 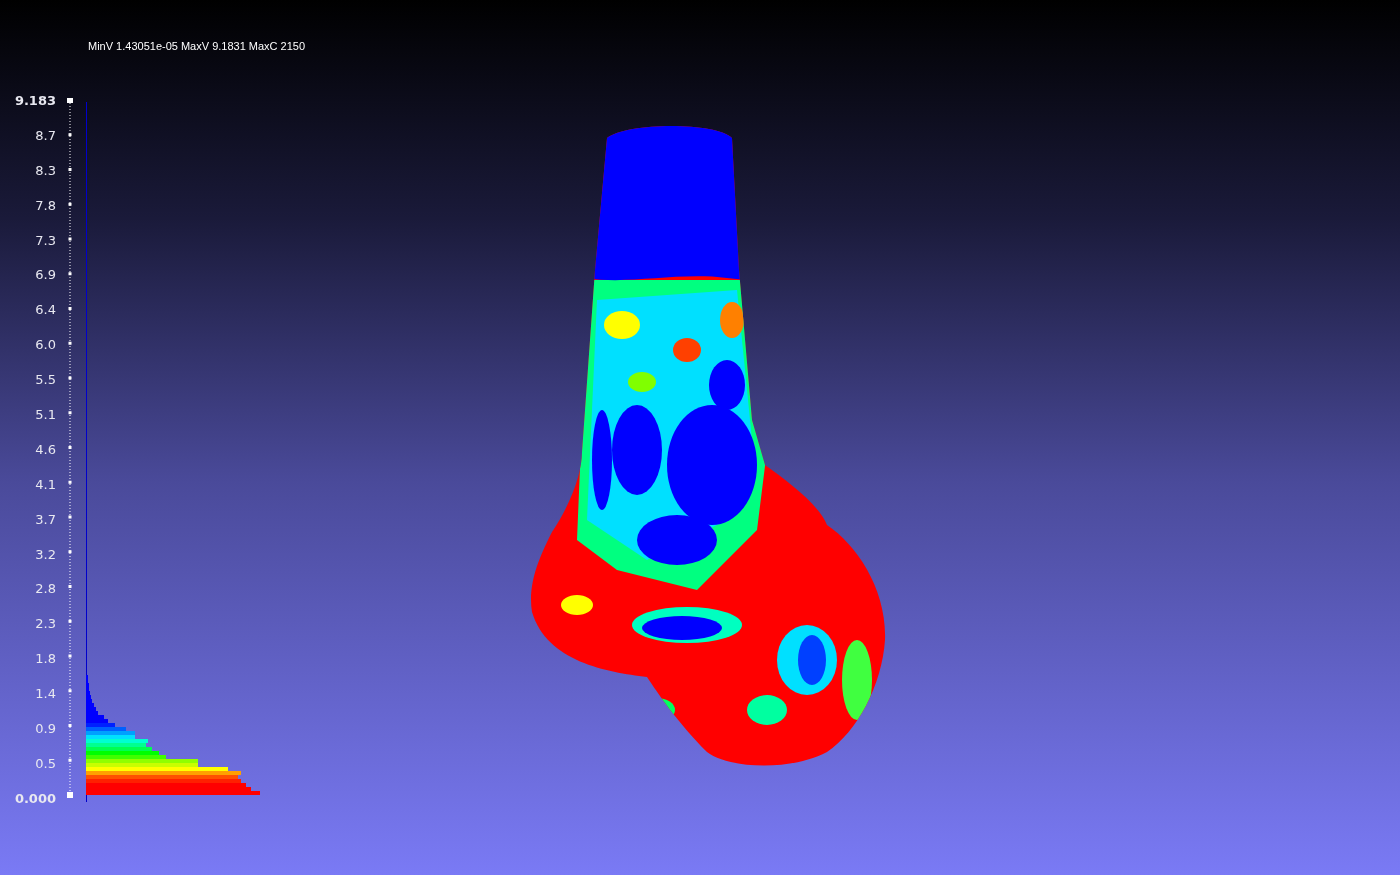 I want to click on scale-label: 3.7, so click(x=45, y=519).